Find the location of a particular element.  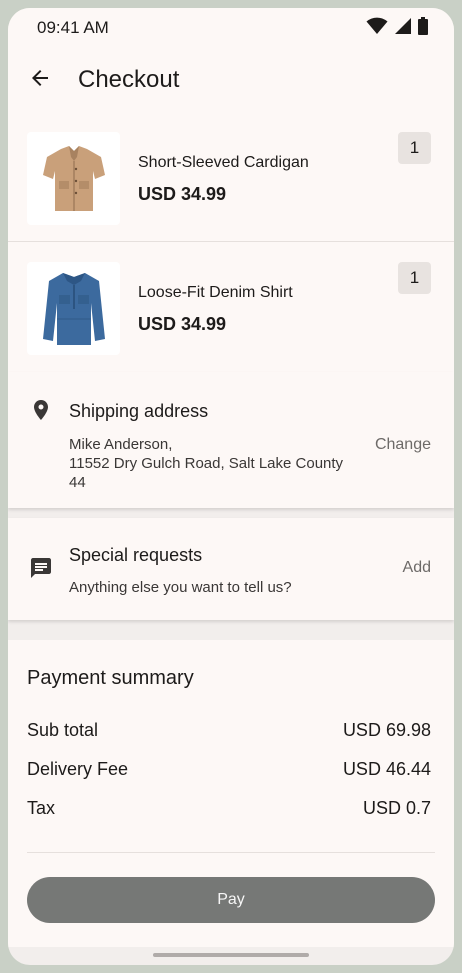

summary-label: Delivery Fee is located at coordinates (78, 769).